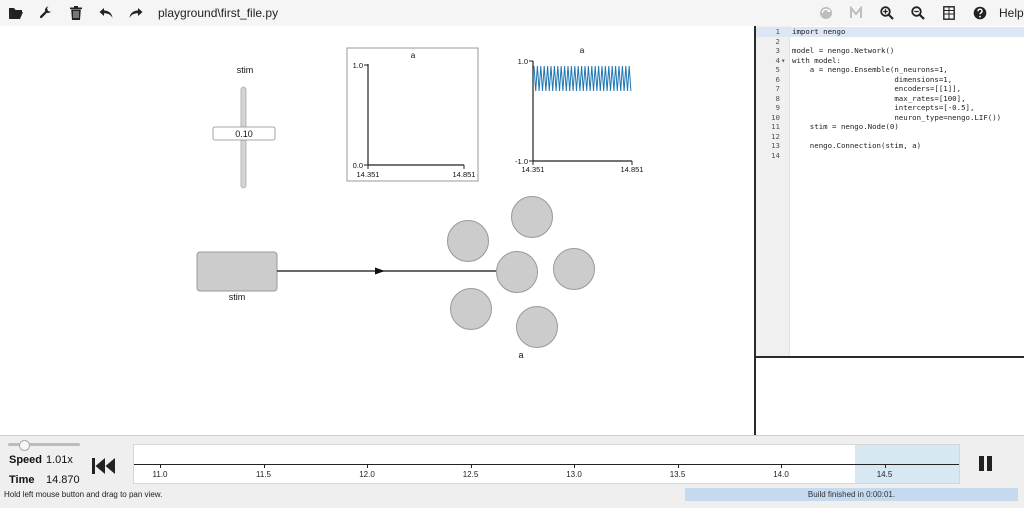  I want to click on line-number: 4, so click(777, 60).